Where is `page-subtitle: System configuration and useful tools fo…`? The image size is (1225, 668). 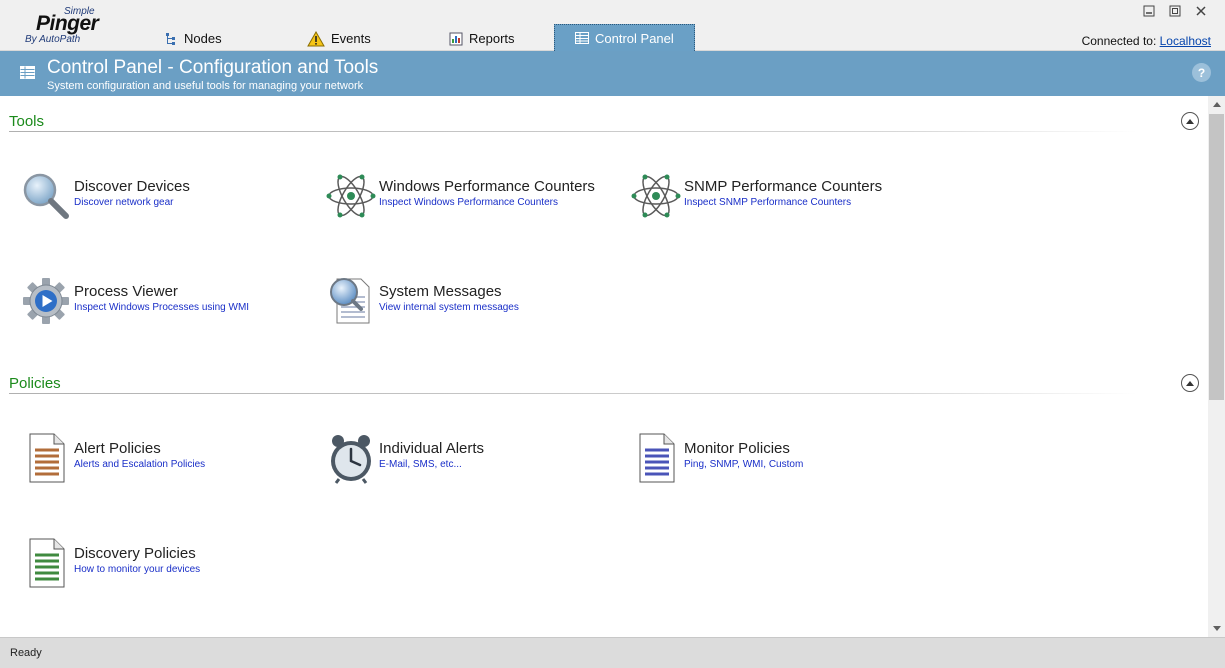
page-subtitle: System configuration and useful tools fo… is located at coordinates (205, 86).